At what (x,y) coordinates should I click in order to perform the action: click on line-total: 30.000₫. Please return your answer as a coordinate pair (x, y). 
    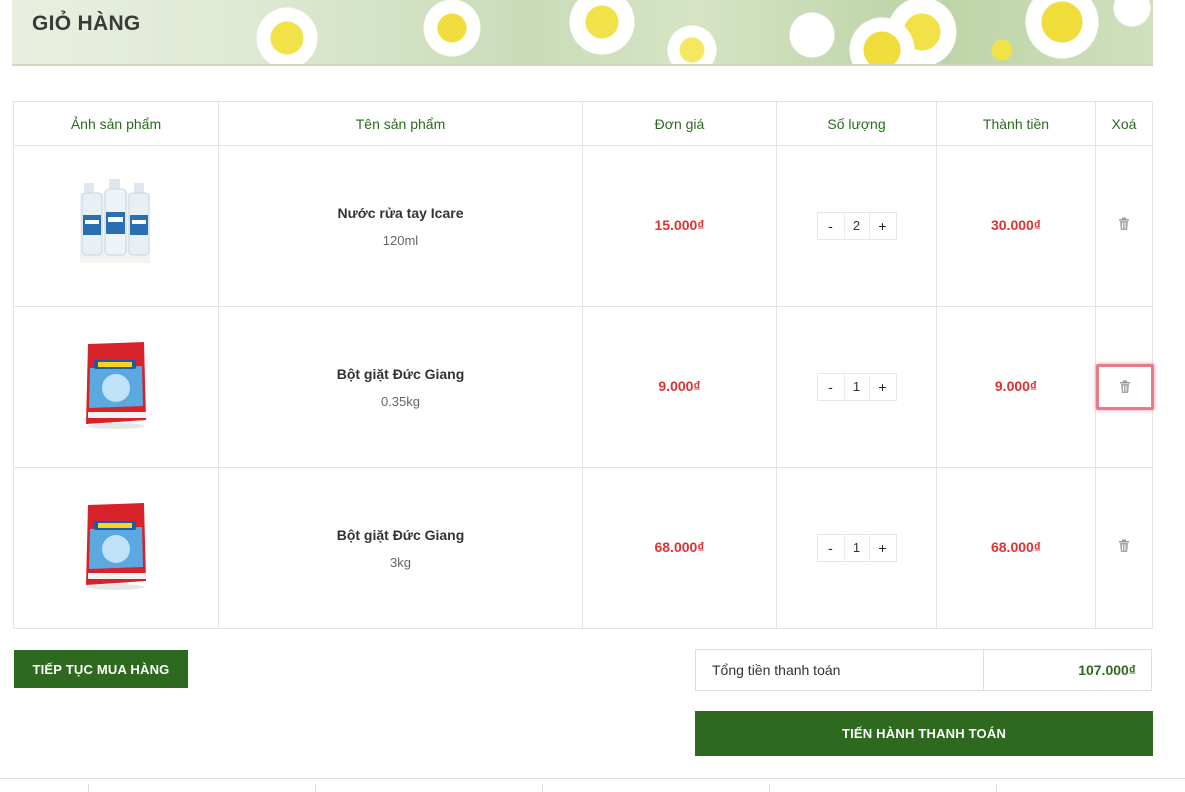
    Looking at the image, I should click on (1015, 225).